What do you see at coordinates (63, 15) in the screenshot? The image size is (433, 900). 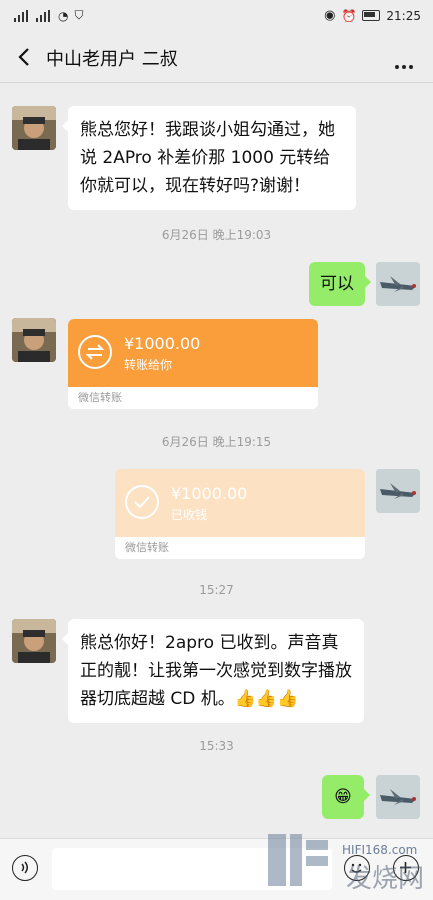 I see `wifi-icon: ◔` at bounding box center [63, 15].